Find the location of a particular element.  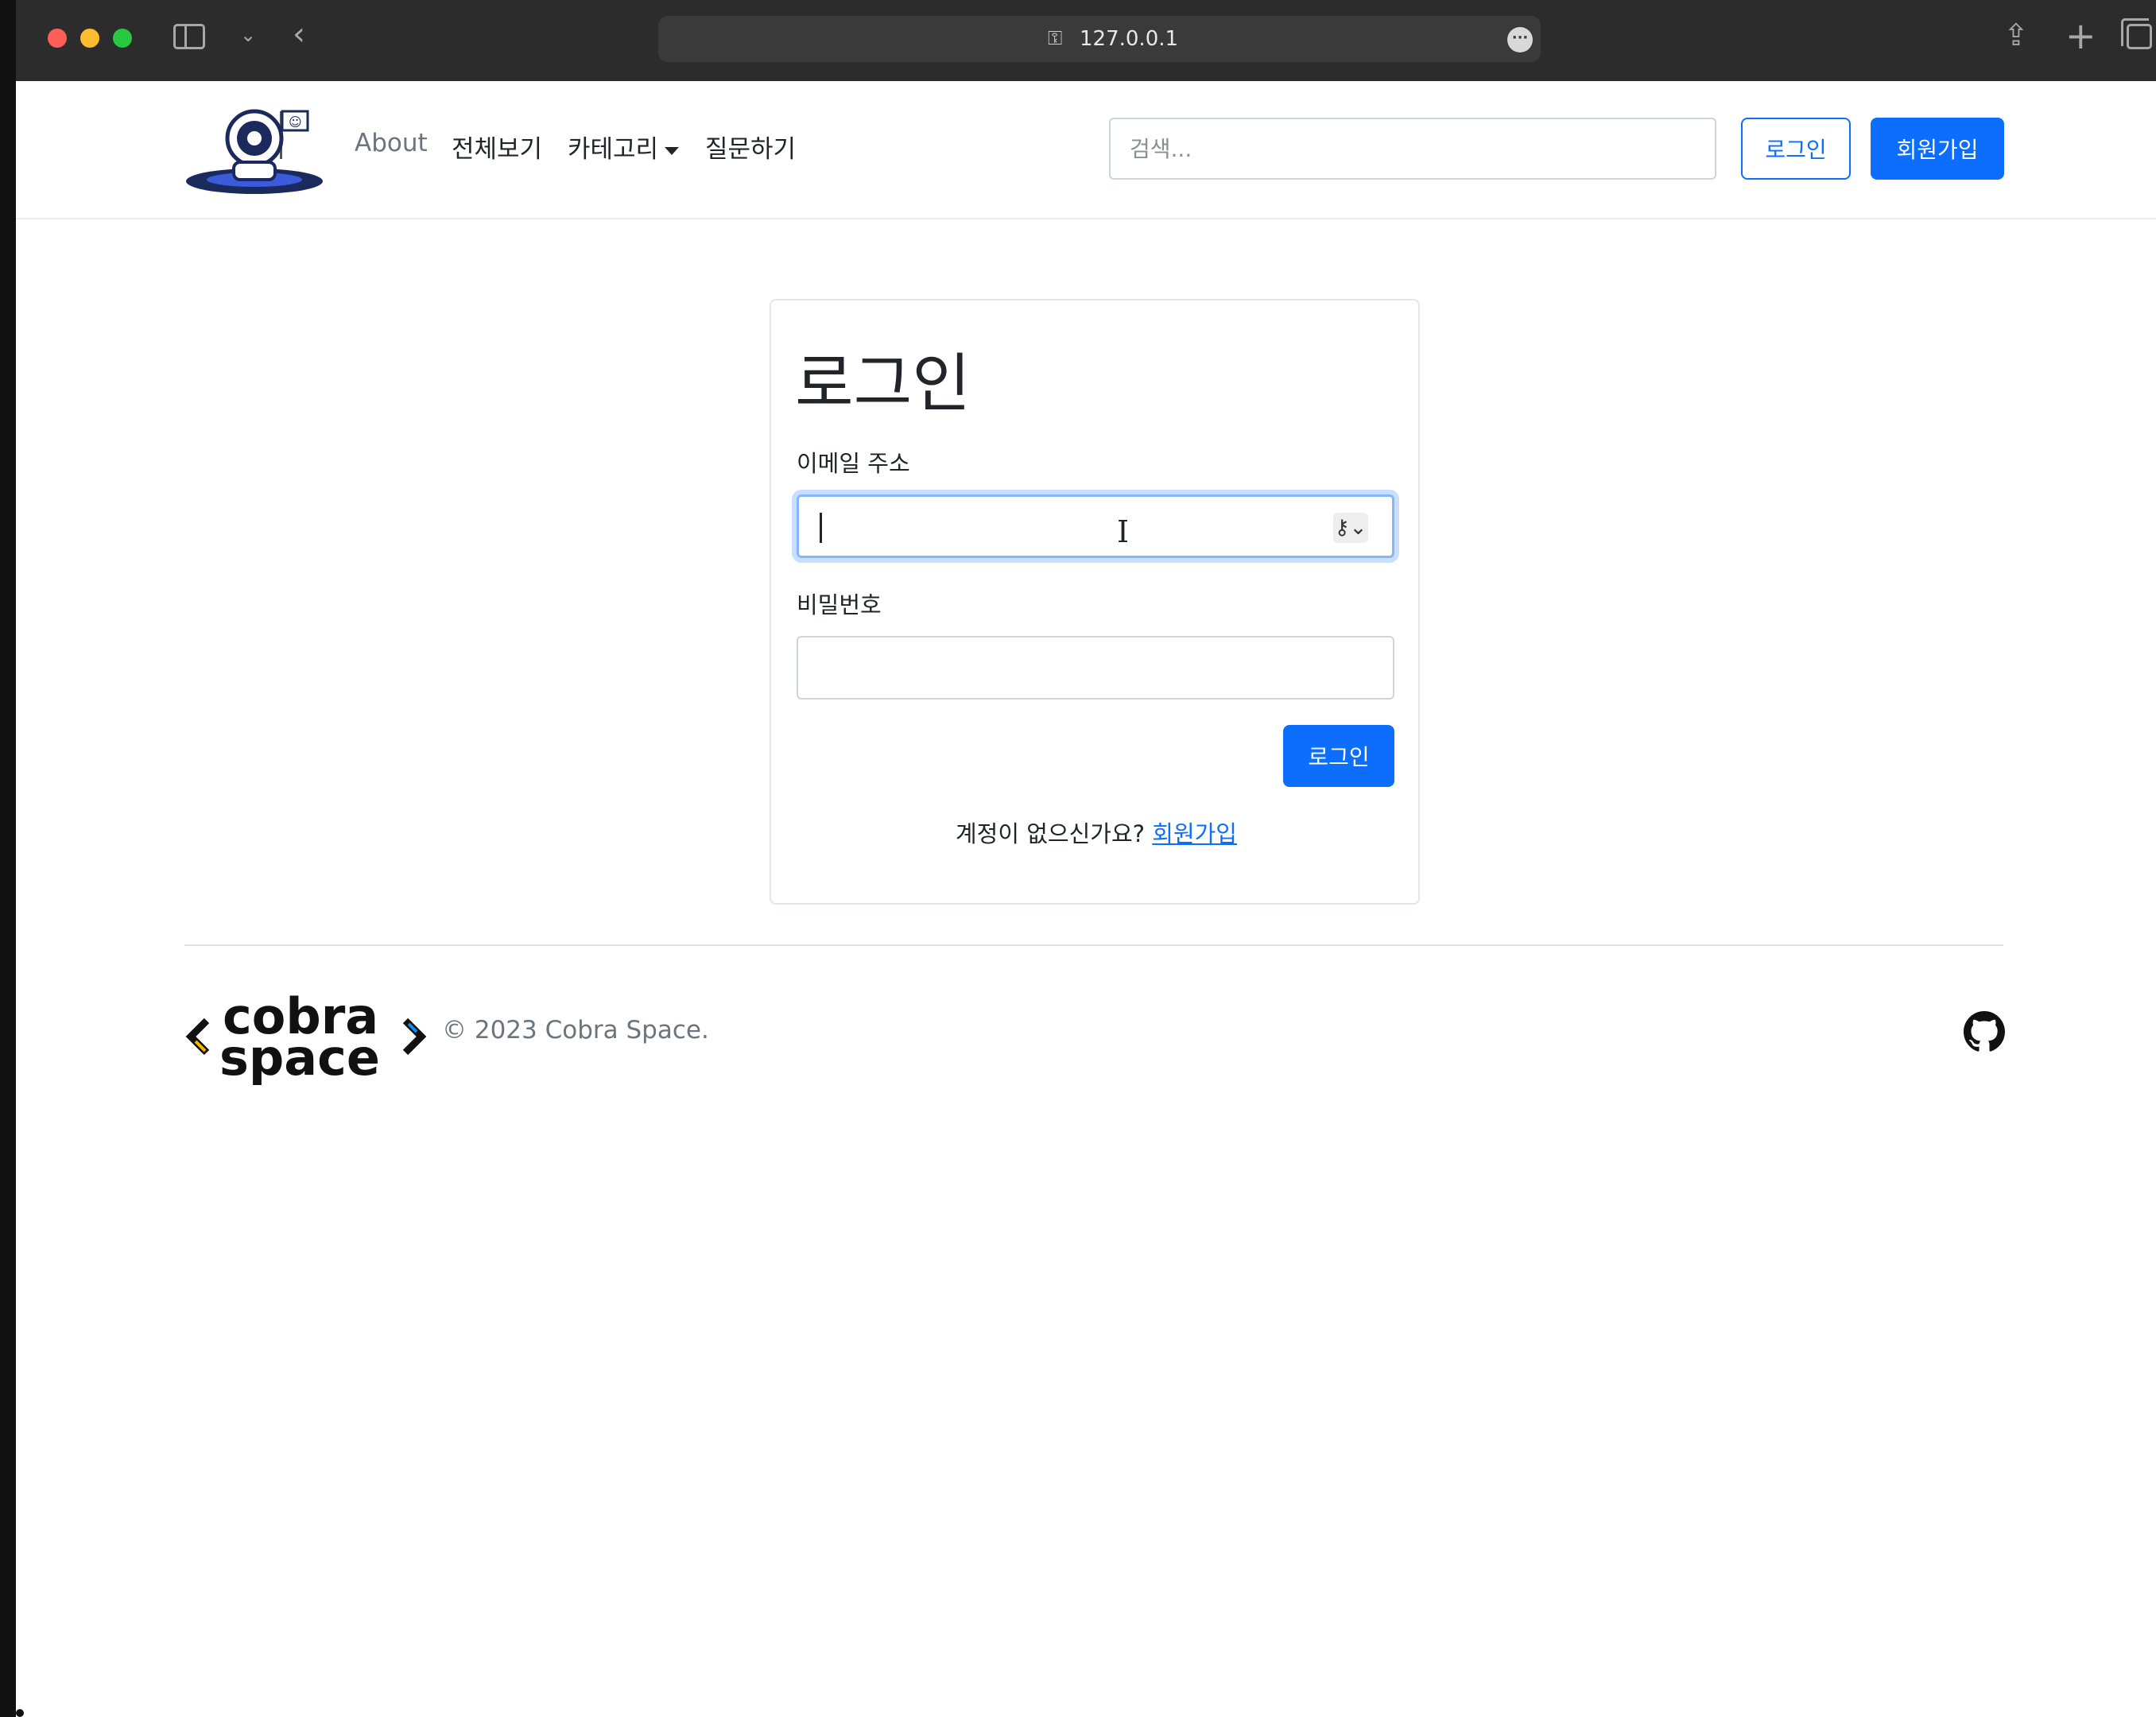

nav-login-button: 로그인 is located at coordinates (1796, 149).